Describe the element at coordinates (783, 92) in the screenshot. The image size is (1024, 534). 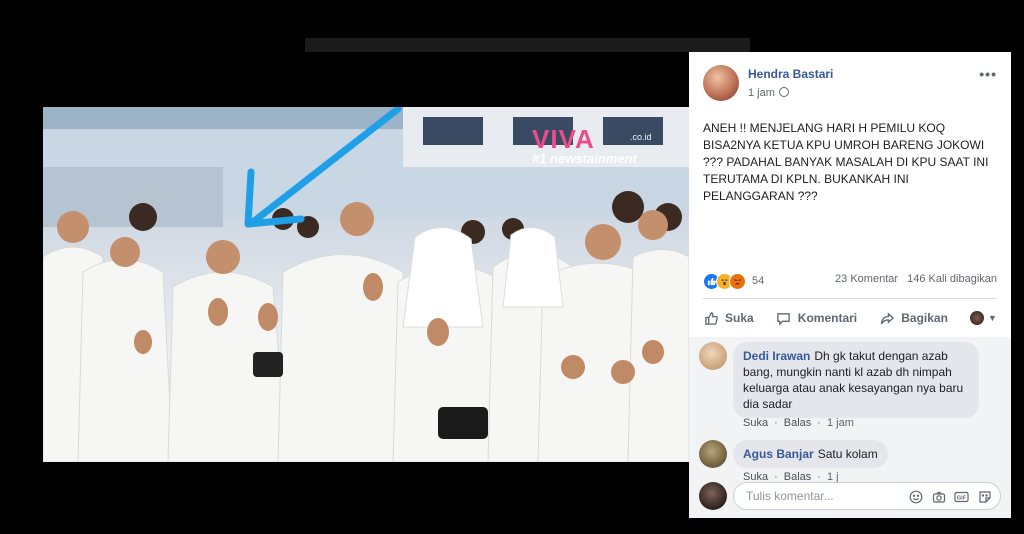
I see `globe-icon` at that location.